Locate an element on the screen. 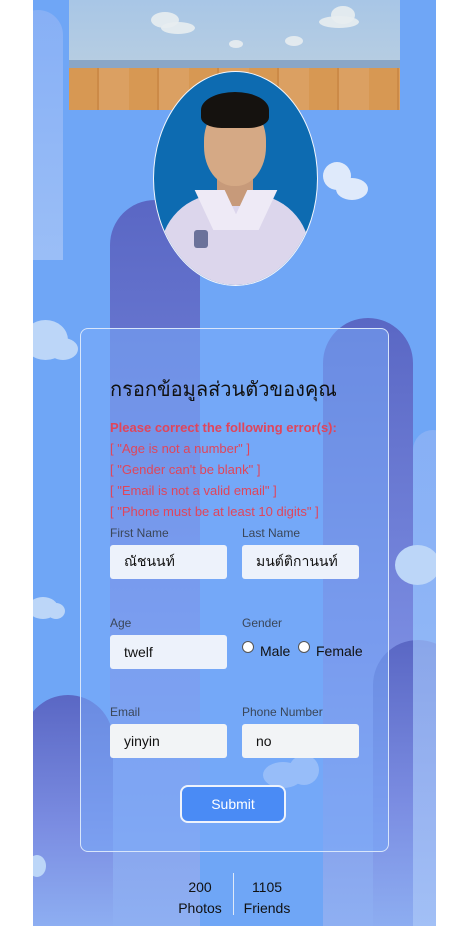 The width and height of the screenshot is (475, 926). phone-label: Phone Number is located at coordinates (282, 712).